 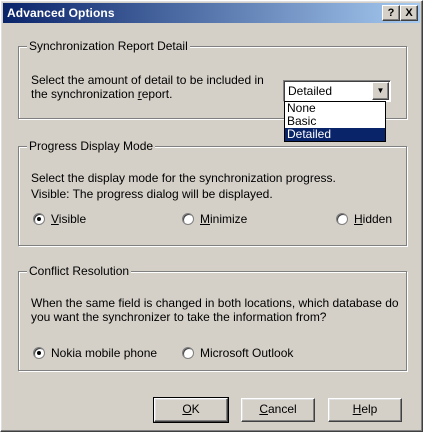 I want to click on radio-visible-indicator, so click(x=39, y=219).